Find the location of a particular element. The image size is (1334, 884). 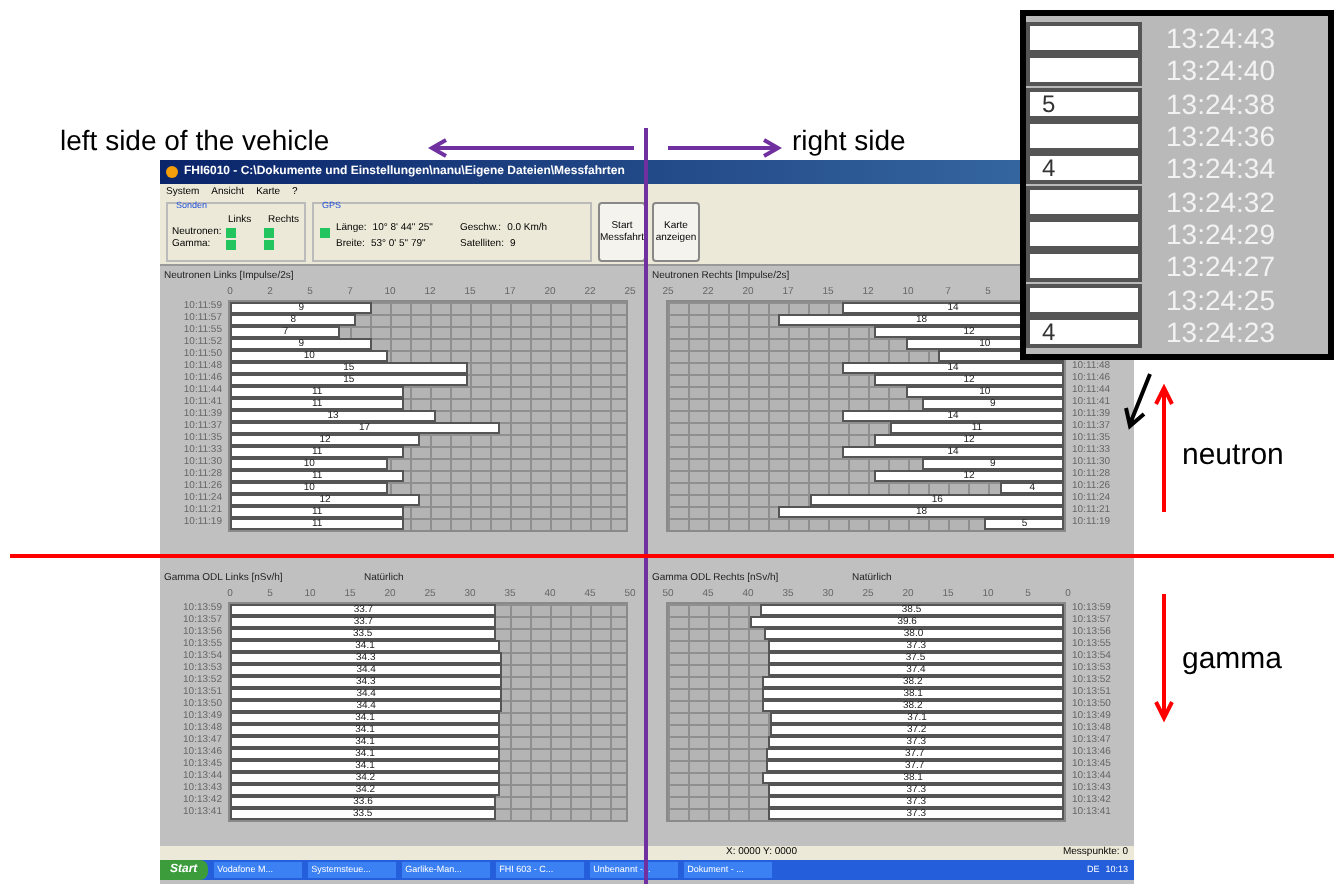

up-arrow is located at coordinates (1164, 450).